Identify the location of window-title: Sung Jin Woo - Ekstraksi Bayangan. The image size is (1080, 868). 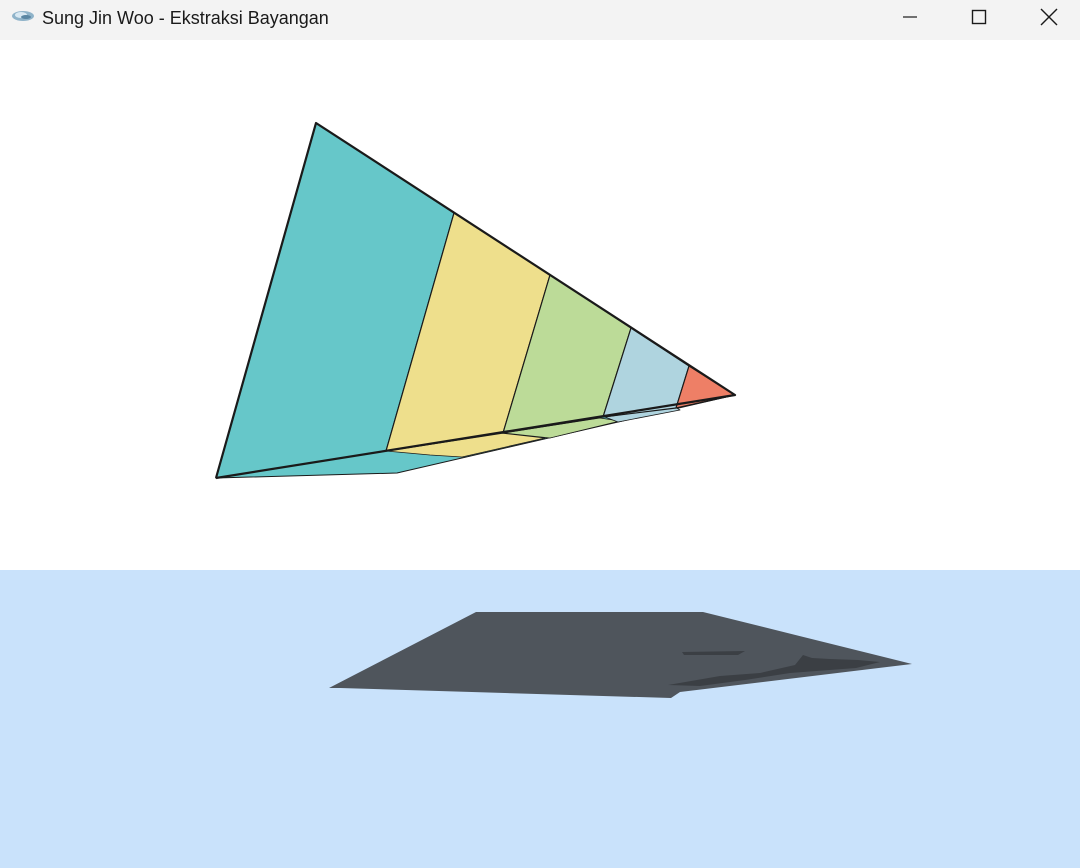
(185, 18).